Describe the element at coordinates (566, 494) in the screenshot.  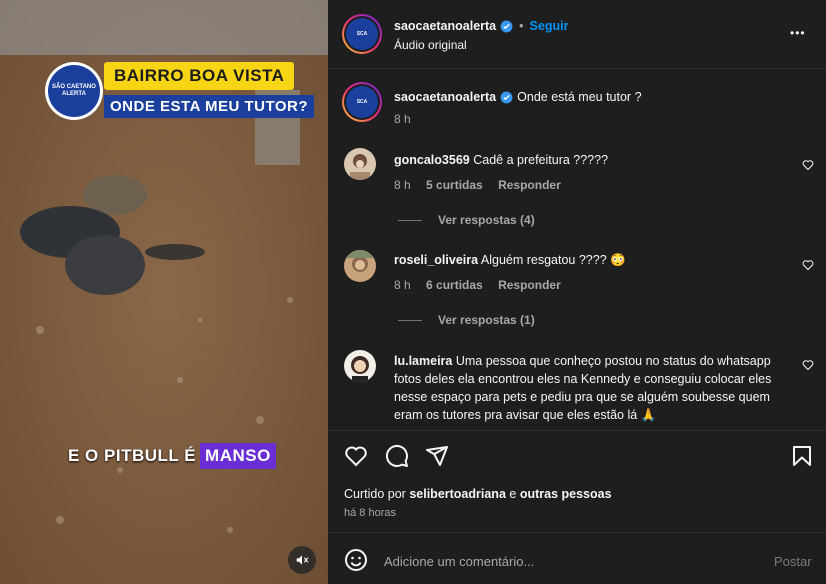
I see `liked-others: outras pessoas` at that location.